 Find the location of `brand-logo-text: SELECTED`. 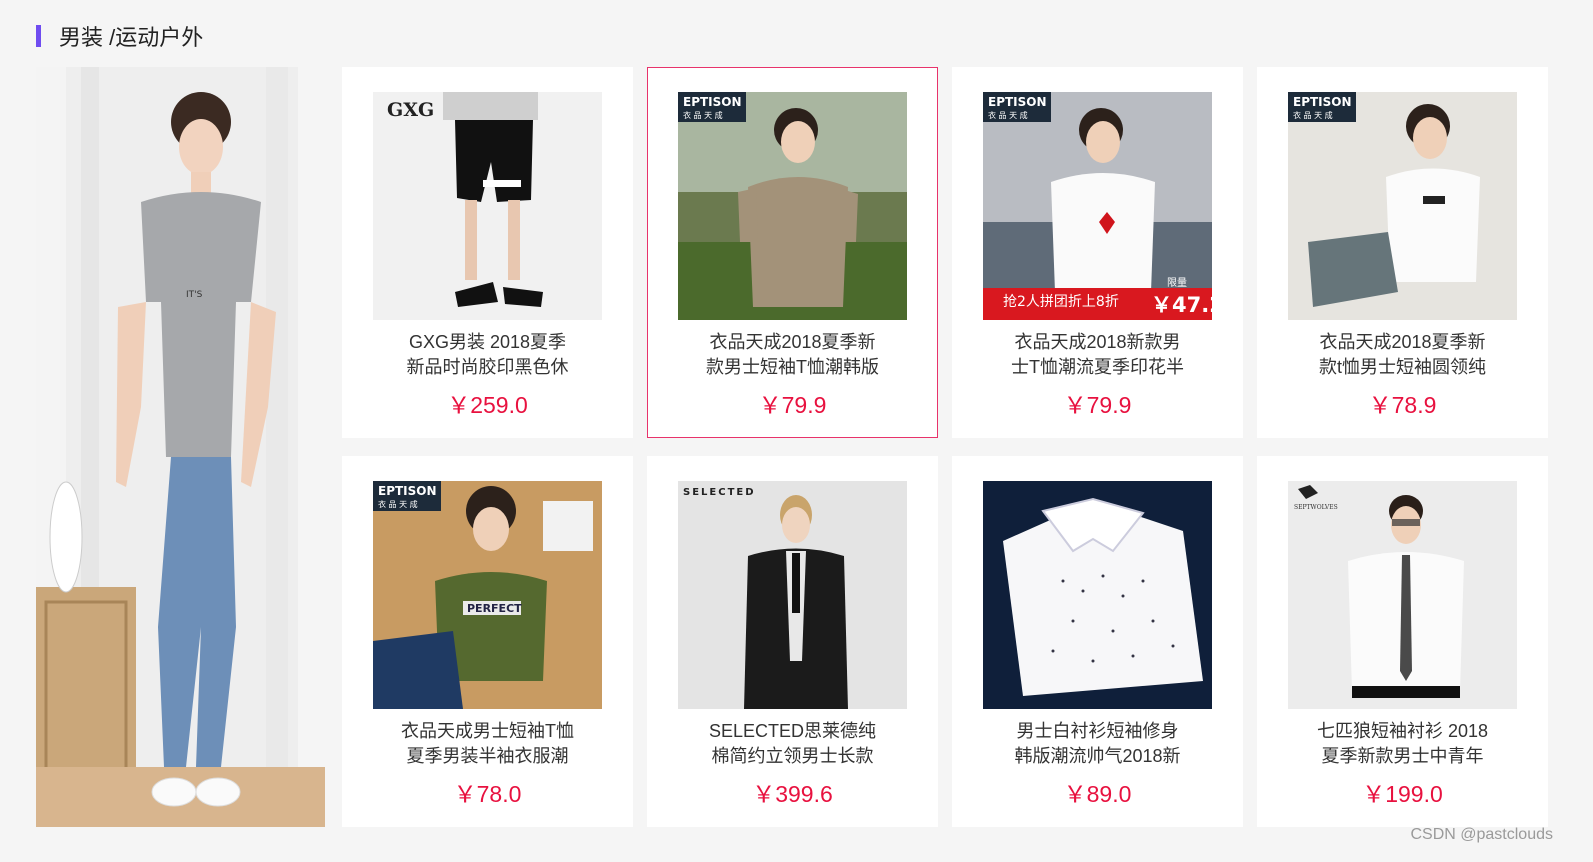

brand-logo-text: SELECTED is located at coordinates (719, 492).